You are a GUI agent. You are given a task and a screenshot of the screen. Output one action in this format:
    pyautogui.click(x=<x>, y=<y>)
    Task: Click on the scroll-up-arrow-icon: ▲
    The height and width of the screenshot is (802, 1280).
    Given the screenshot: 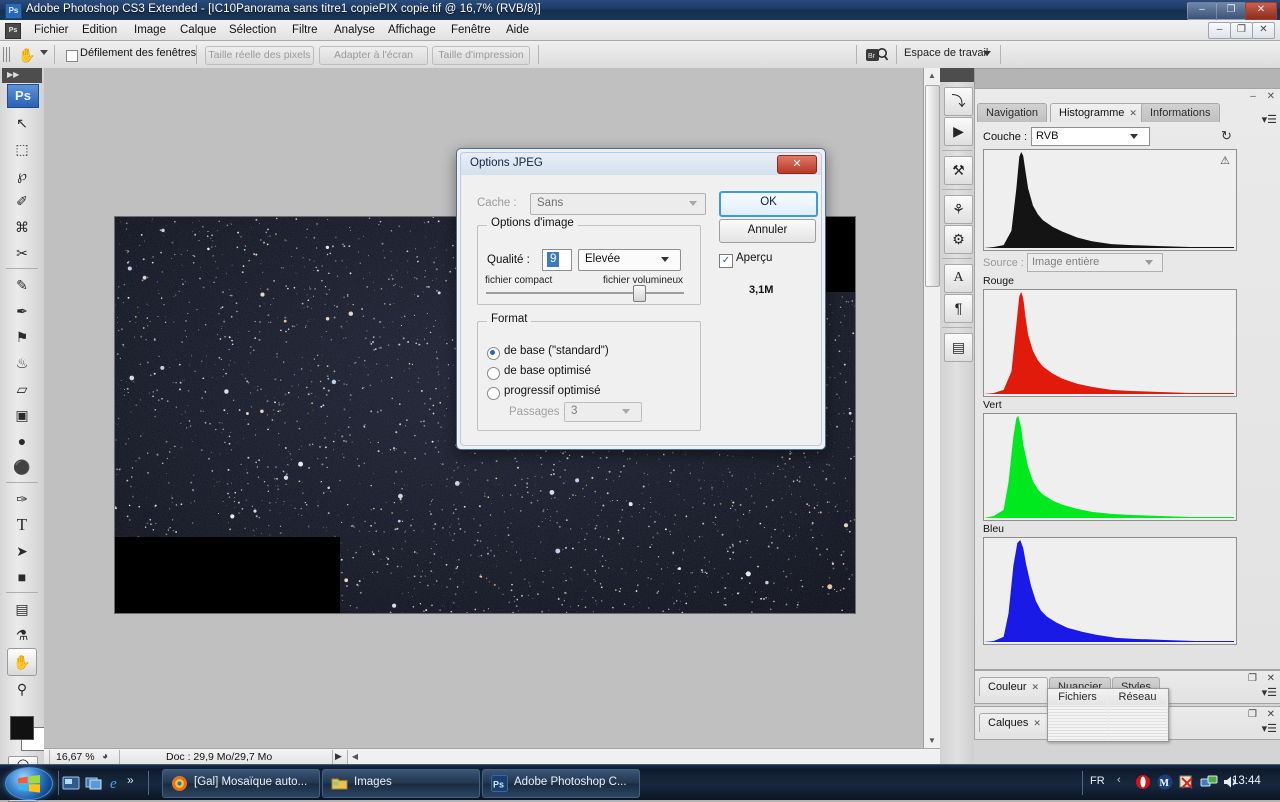 What is the action you would take?
    pyautogui.click(x=932, y=76)
    